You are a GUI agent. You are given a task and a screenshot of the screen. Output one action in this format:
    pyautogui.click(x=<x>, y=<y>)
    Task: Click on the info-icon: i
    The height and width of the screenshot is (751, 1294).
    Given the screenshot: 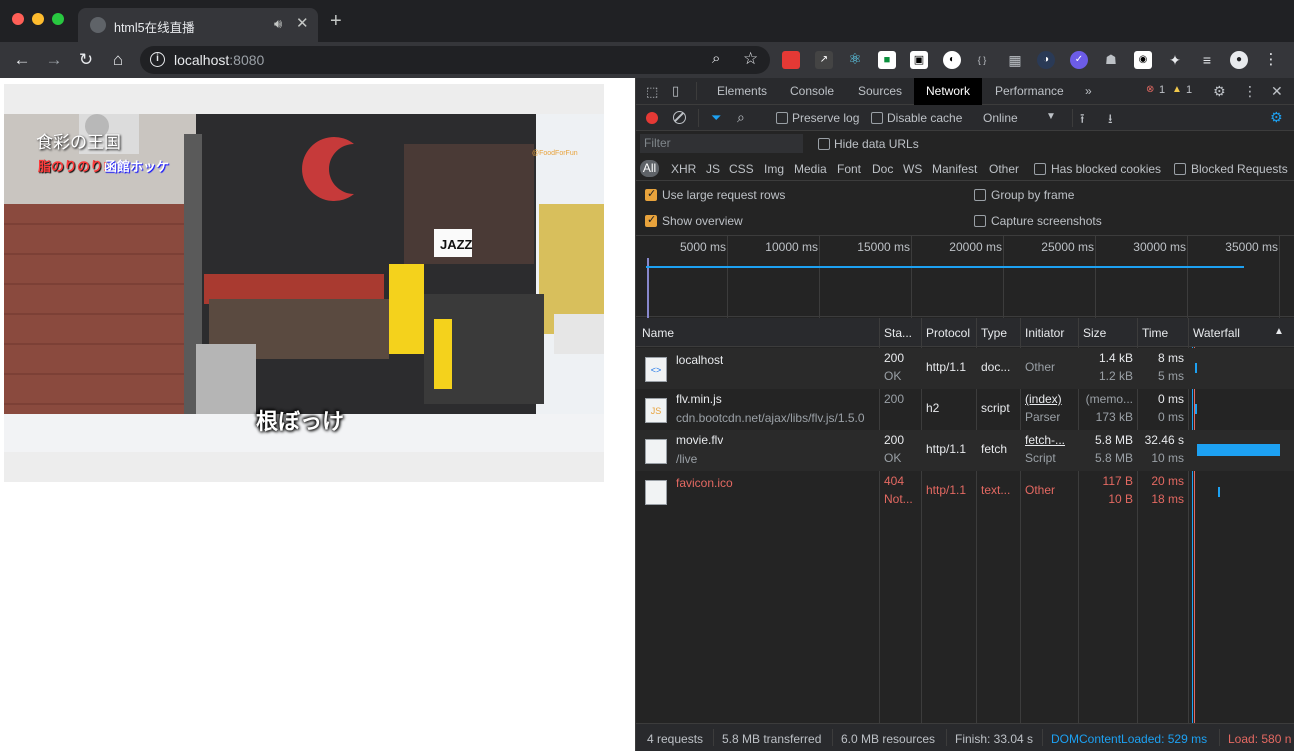 What is the action you would take?
    pyautogui.click(x=157, y=59)
    